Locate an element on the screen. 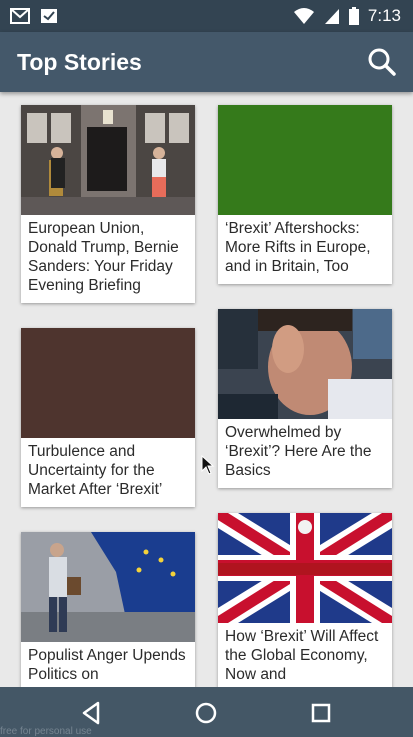 The width and height of the screenshot is (413, 737). navigation-bar: free for personal use is located at coordinates (206, 712).